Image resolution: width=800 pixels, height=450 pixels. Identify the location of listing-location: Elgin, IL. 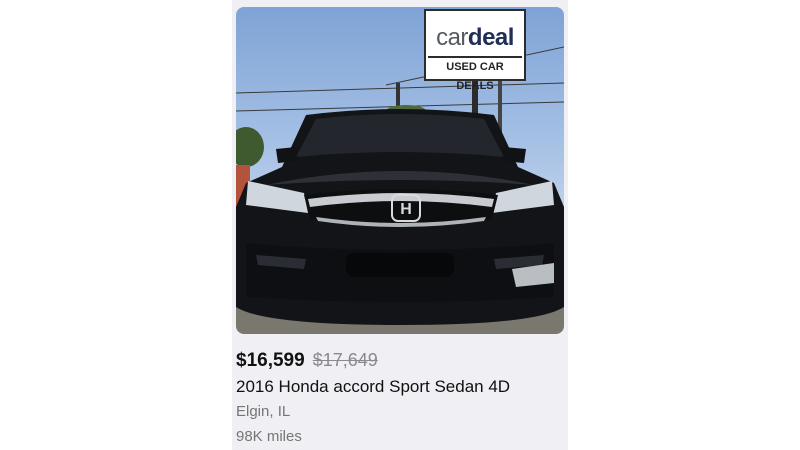
(263, 411).